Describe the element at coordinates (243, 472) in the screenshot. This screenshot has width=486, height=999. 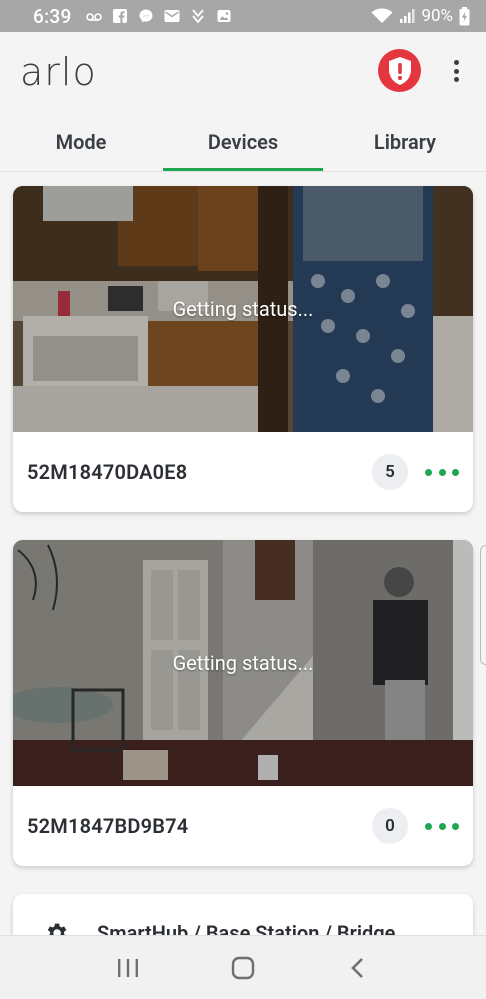
I see `card-footer: 52M18470DA0E8 5` at that location.